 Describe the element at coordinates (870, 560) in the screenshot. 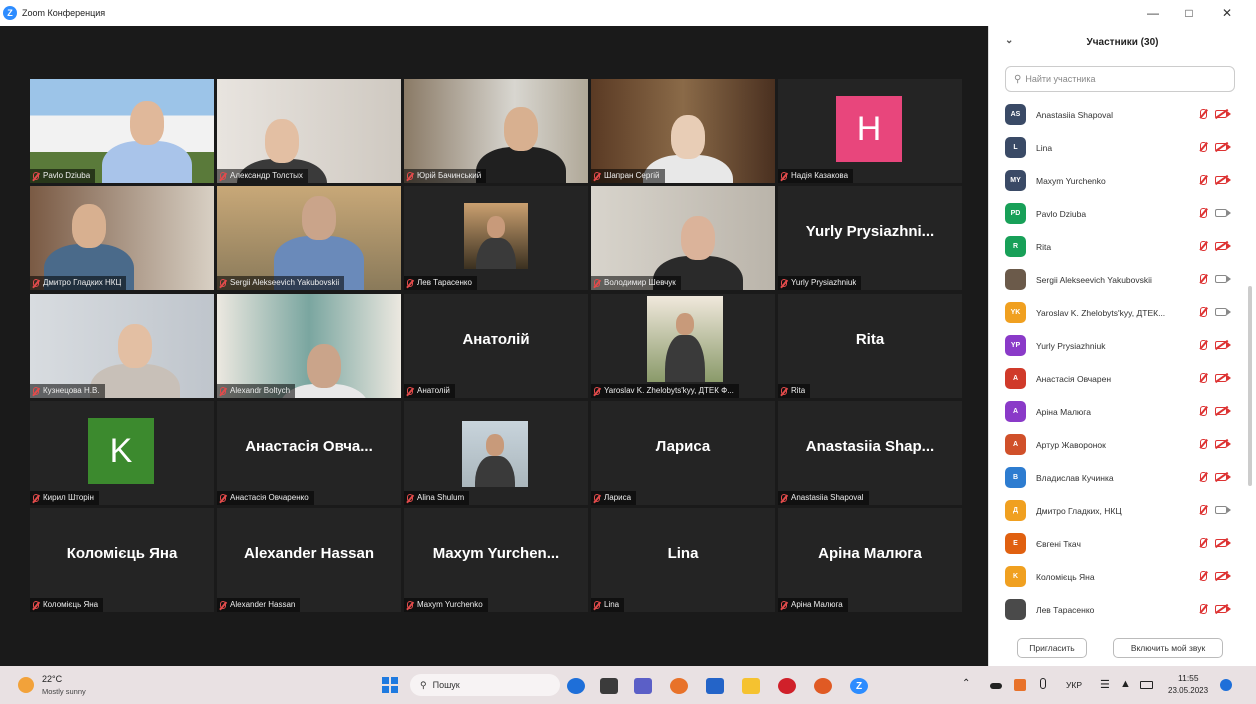

I see `participant-tile: Аріна Малюга Аріна Малюга` at that location.